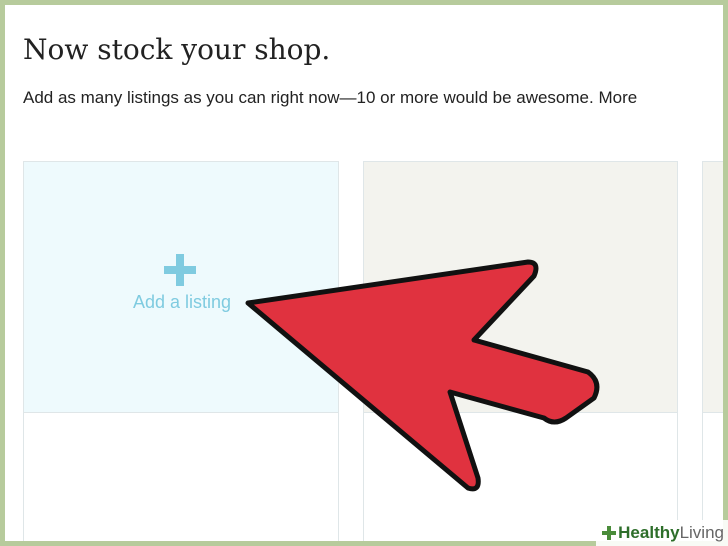  I want to click on watermark-brand-light: Living, so click(701, 532).